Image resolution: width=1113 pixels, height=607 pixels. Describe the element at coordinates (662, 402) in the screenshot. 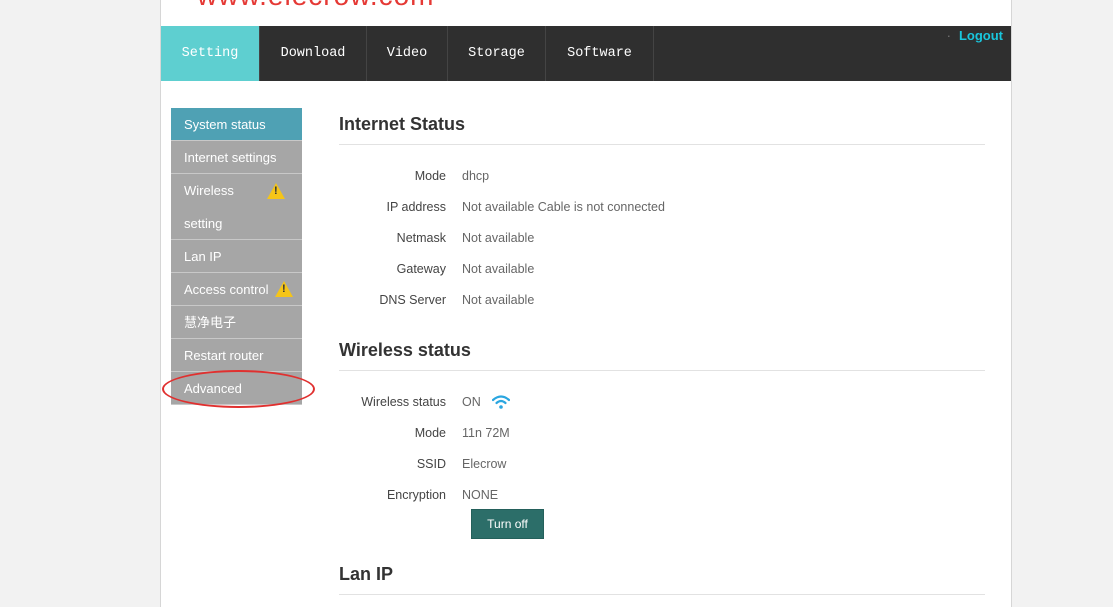

I see `info-row-wireless-status: Wireless status ON` at that location.